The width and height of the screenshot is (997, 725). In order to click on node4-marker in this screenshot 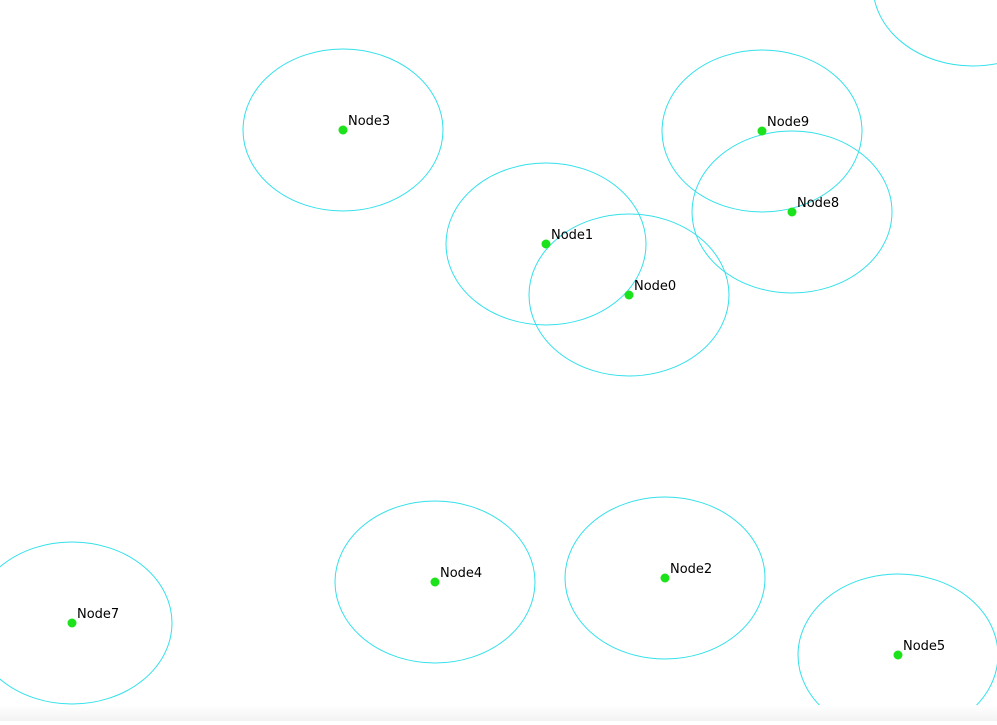, I will do `click(435, 582)`.